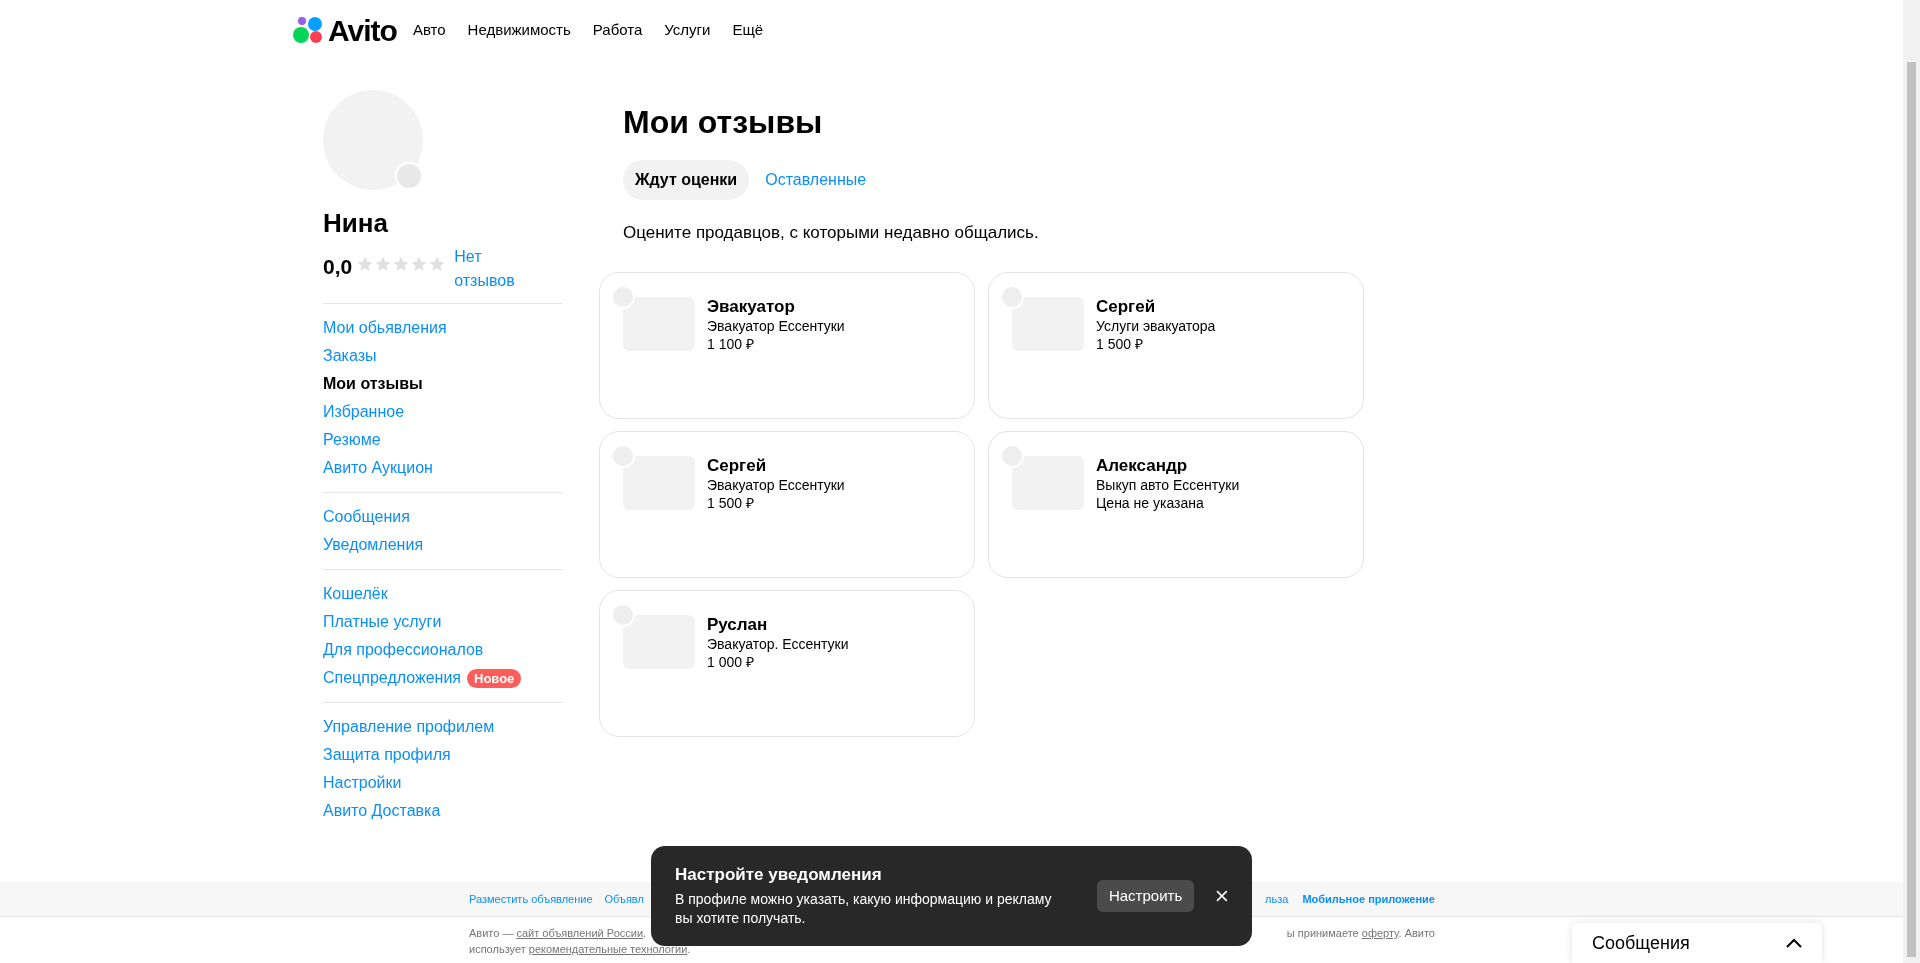 Image resolution: width=1920 pixels, height=963 pixels. I want to click on seller-card: Сергей Услуги эвакуатора 1 500 ₽, so click(1176, 345).